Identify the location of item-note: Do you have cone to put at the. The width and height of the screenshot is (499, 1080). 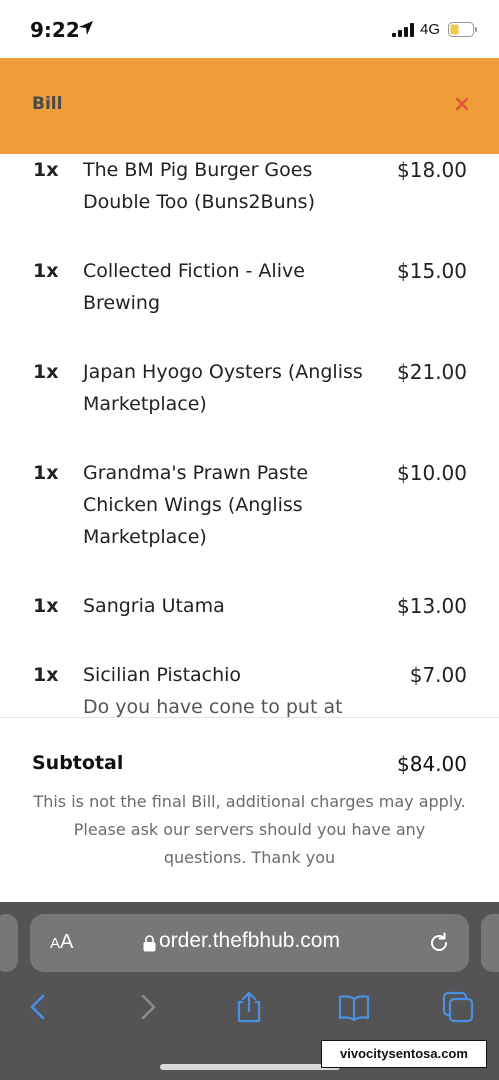
(213, 706).